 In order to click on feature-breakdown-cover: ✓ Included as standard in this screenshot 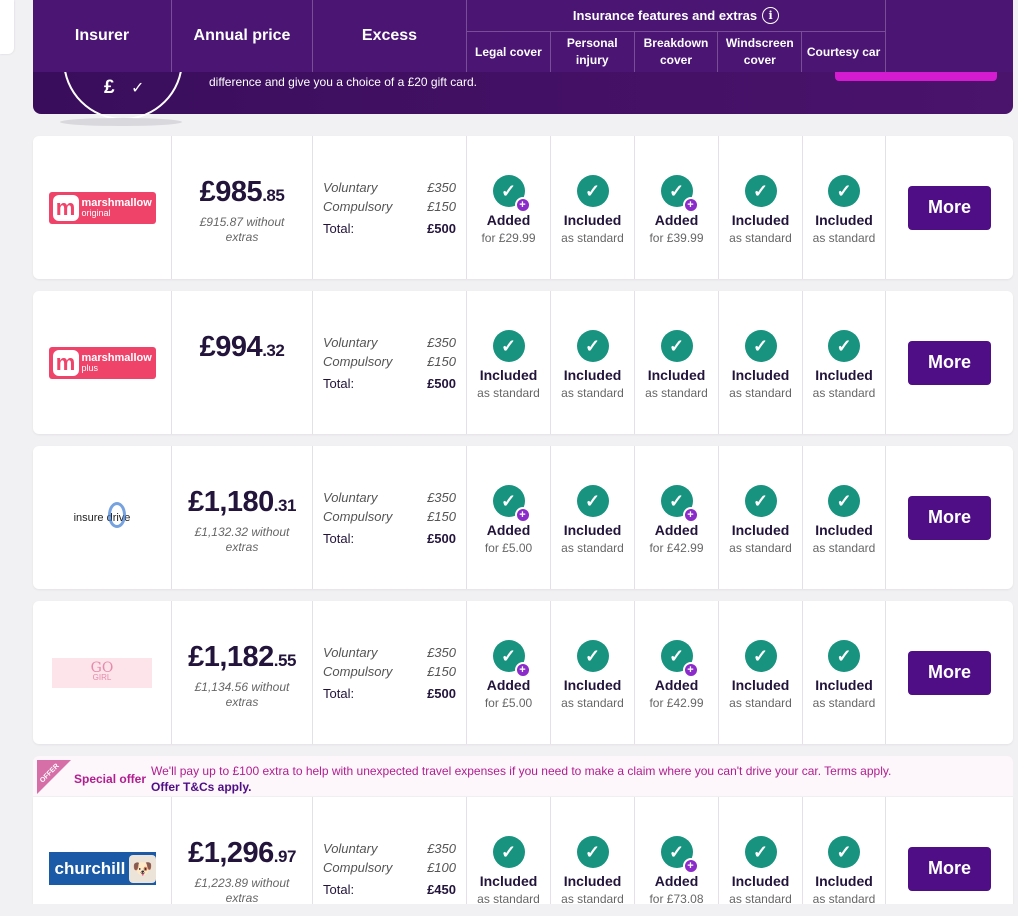, I will do `click(677, 362)`.